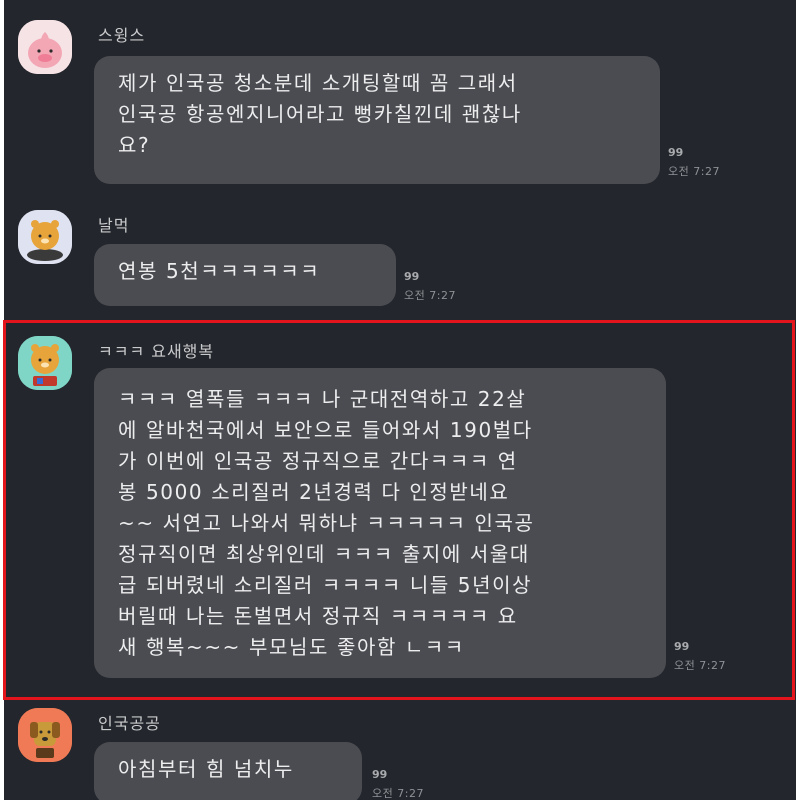 This screenshot has width=800, height=800. I want to click on message-bubble: 아침부터 힘 넘치누, so click(228, 771).